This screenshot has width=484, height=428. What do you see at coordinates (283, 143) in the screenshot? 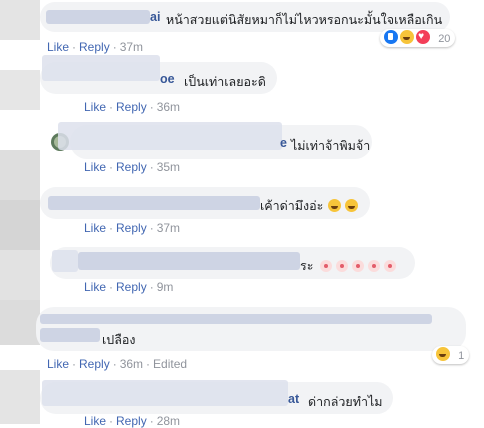
I see `commenter-name: e` at bounding box center [283, 143].